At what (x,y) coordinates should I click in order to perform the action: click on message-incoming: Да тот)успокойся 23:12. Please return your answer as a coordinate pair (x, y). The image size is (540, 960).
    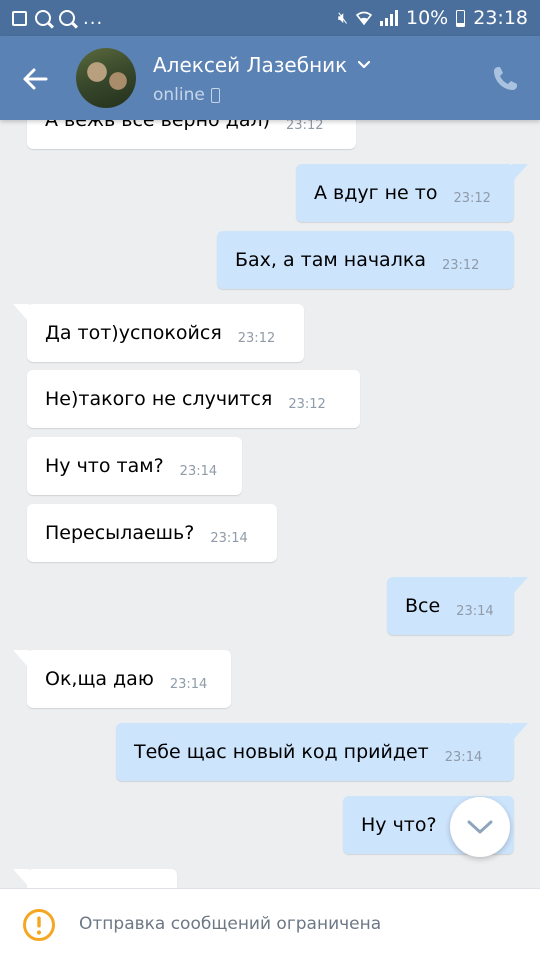
    Looking at the image, I should click on (158, 333).